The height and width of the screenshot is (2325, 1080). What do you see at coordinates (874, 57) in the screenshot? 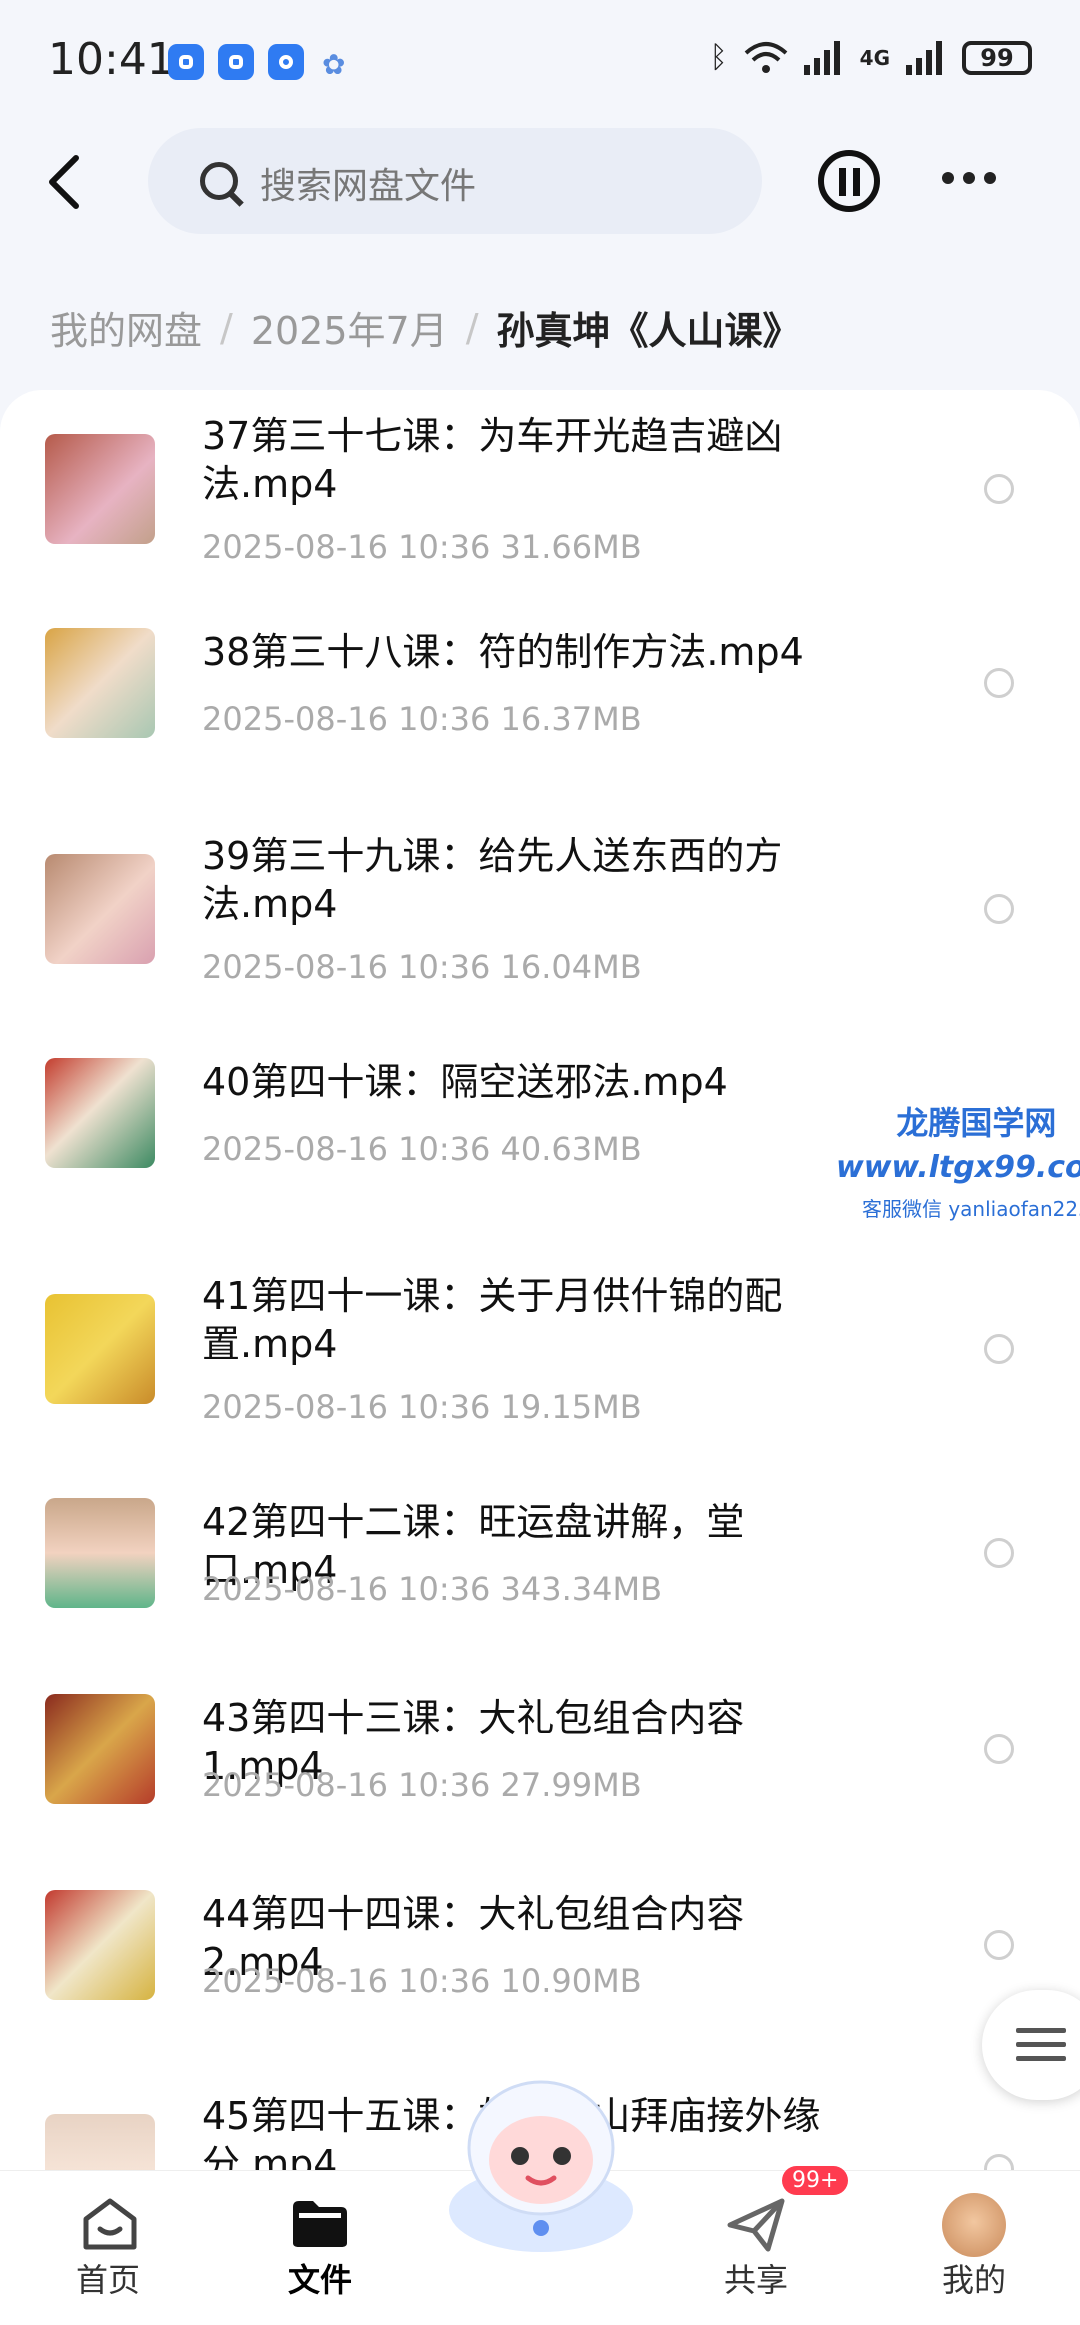
I see `network-type: 4G` at bounding box center [874, 57].